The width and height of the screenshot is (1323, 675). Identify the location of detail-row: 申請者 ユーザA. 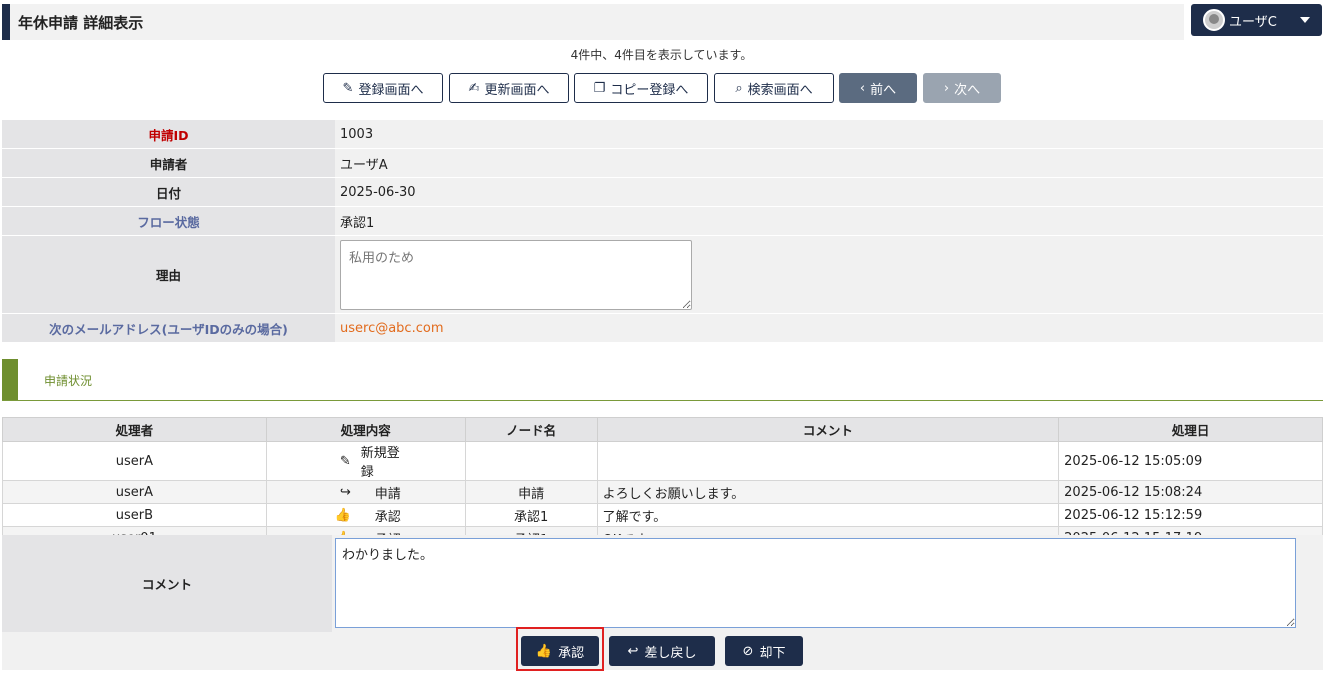
(662, 163).